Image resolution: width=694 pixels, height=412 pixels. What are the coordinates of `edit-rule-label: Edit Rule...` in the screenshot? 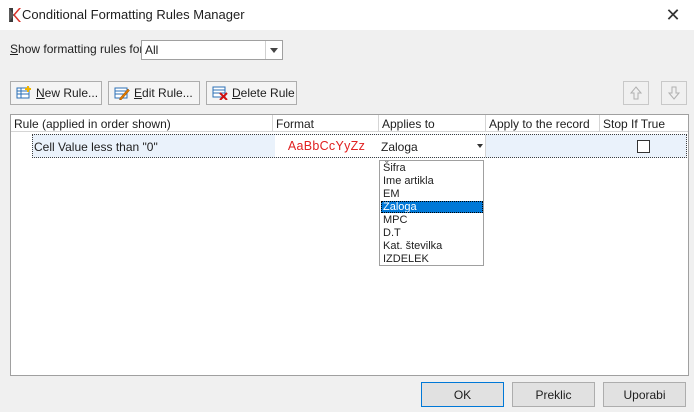 It's located at (163, 93).